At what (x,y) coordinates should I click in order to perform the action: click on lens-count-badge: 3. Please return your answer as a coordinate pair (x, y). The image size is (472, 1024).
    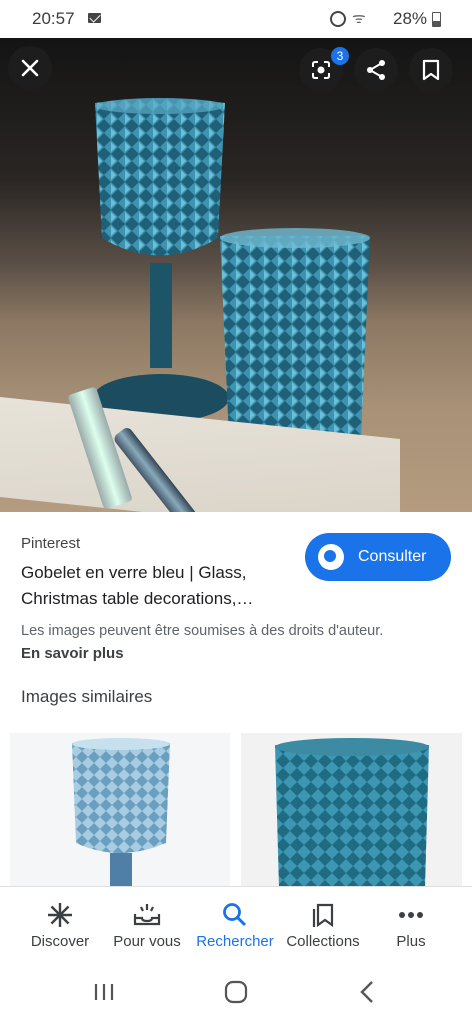
    Looking at the image, I should click on (340, 56).